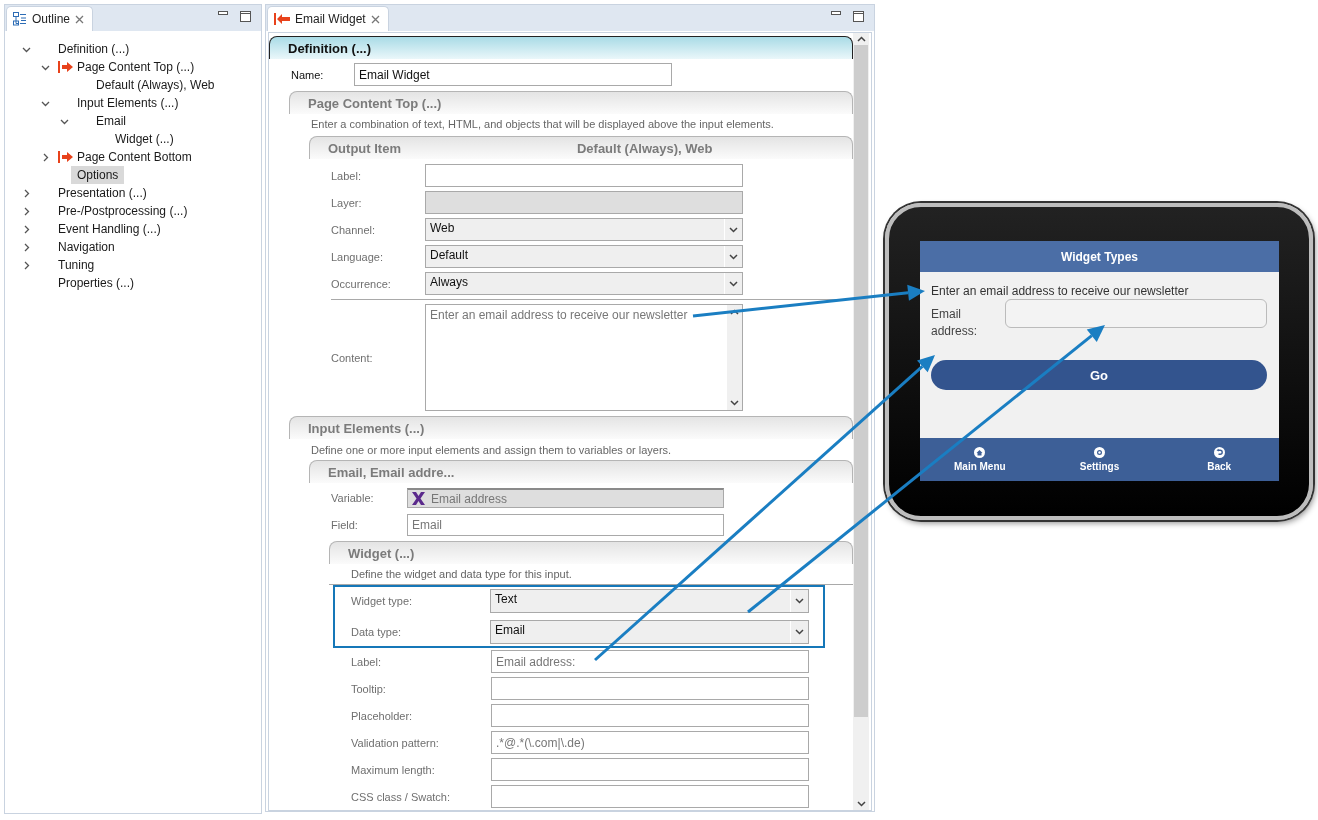 The width and height of the screenshot is (1318, 820). Describe the element at coordinates (1099, 256) in the screenshot. I see `app-header: Widget Types` at that location.